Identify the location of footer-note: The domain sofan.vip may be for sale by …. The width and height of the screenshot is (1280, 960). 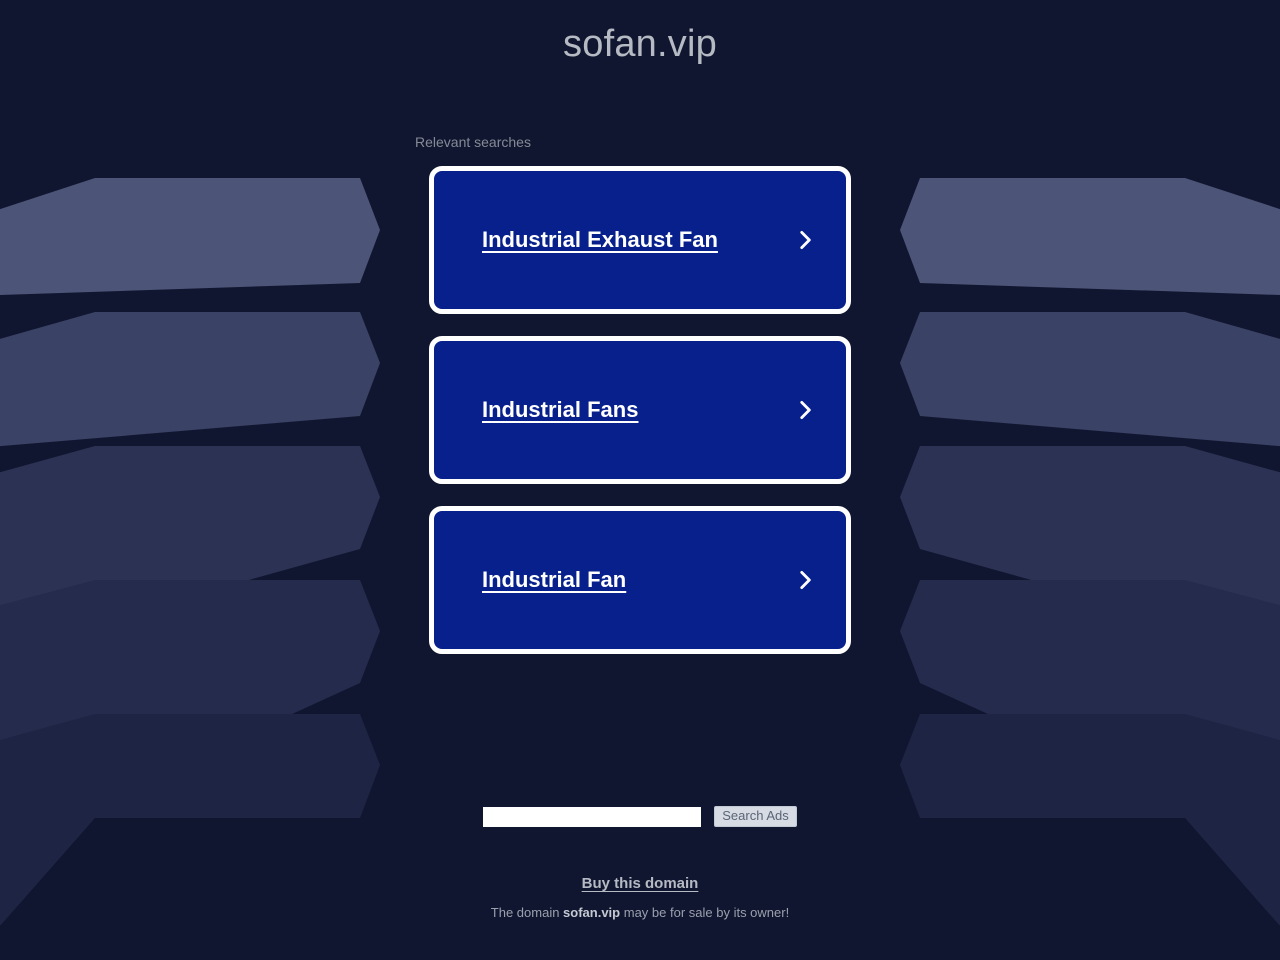
(640, 912).